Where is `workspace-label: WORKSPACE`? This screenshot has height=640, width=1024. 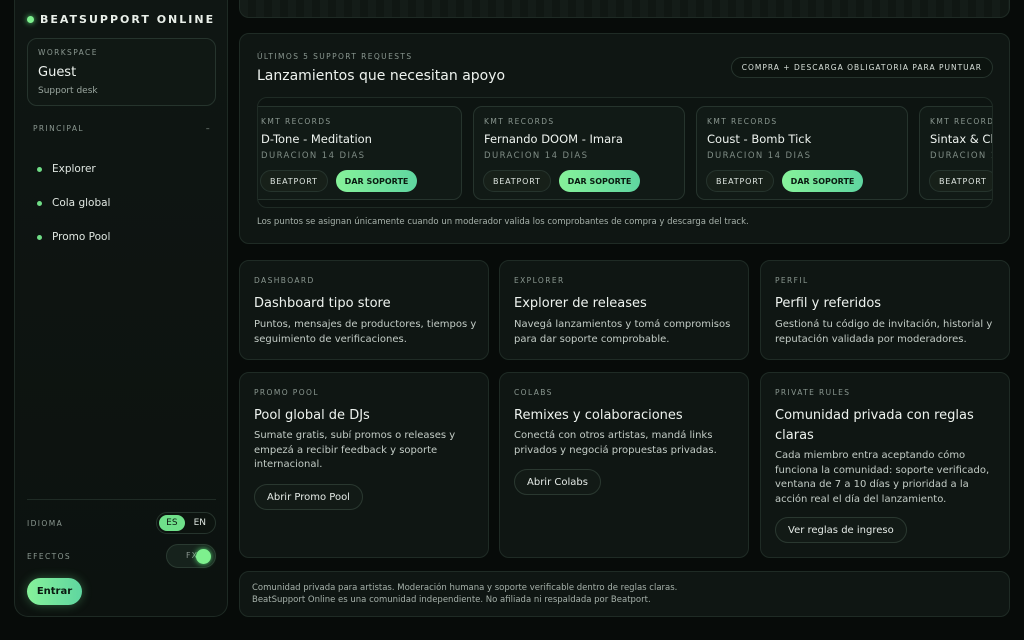
workspace-label: WORKSPACE is located at coordinates (68, 52).